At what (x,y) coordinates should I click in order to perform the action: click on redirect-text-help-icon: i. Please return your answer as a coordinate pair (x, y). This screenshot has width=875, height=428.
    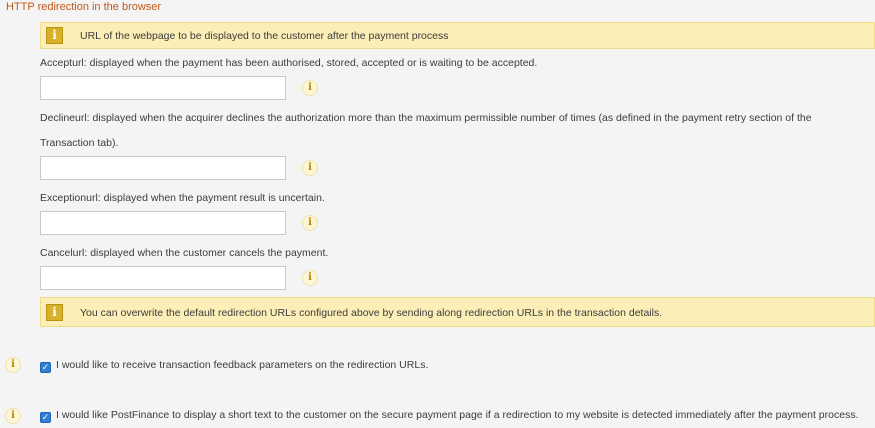
    Looking at the image, I should click on (13, 416).